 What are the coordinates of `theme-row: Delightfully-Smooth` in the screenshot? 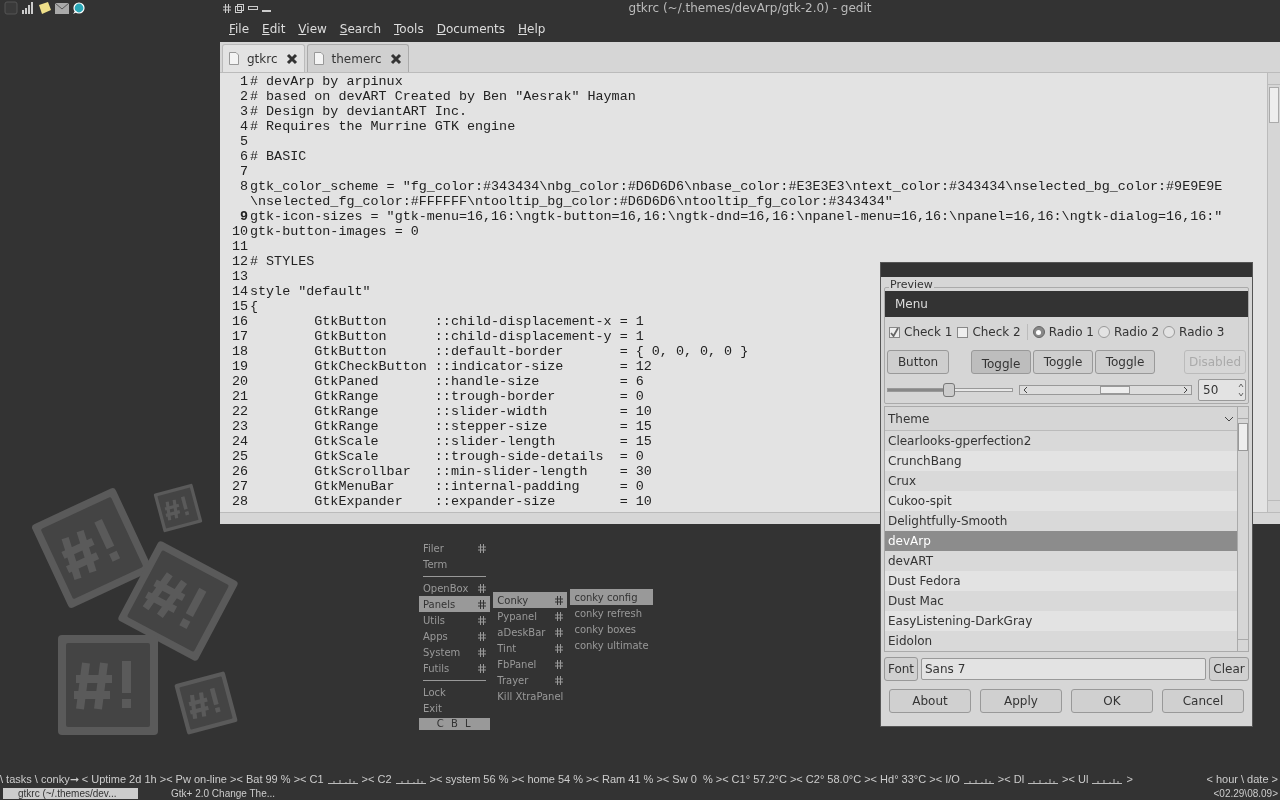 It's located at (1061, 521).